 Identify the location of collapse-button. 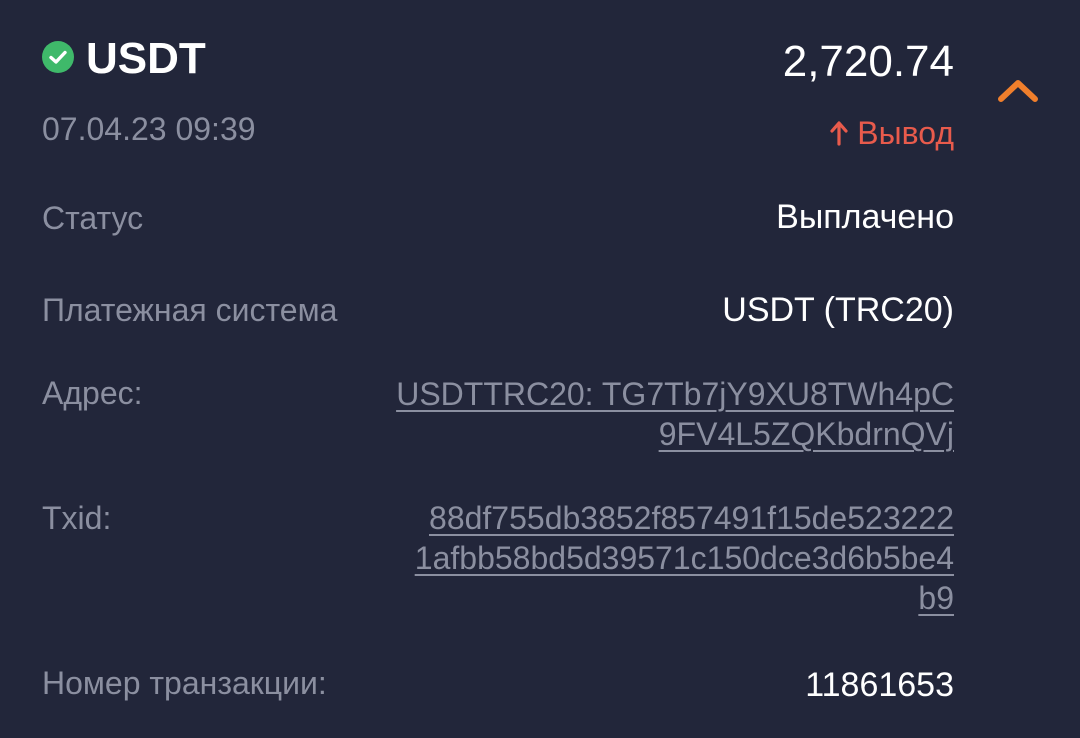
(1018, 90).